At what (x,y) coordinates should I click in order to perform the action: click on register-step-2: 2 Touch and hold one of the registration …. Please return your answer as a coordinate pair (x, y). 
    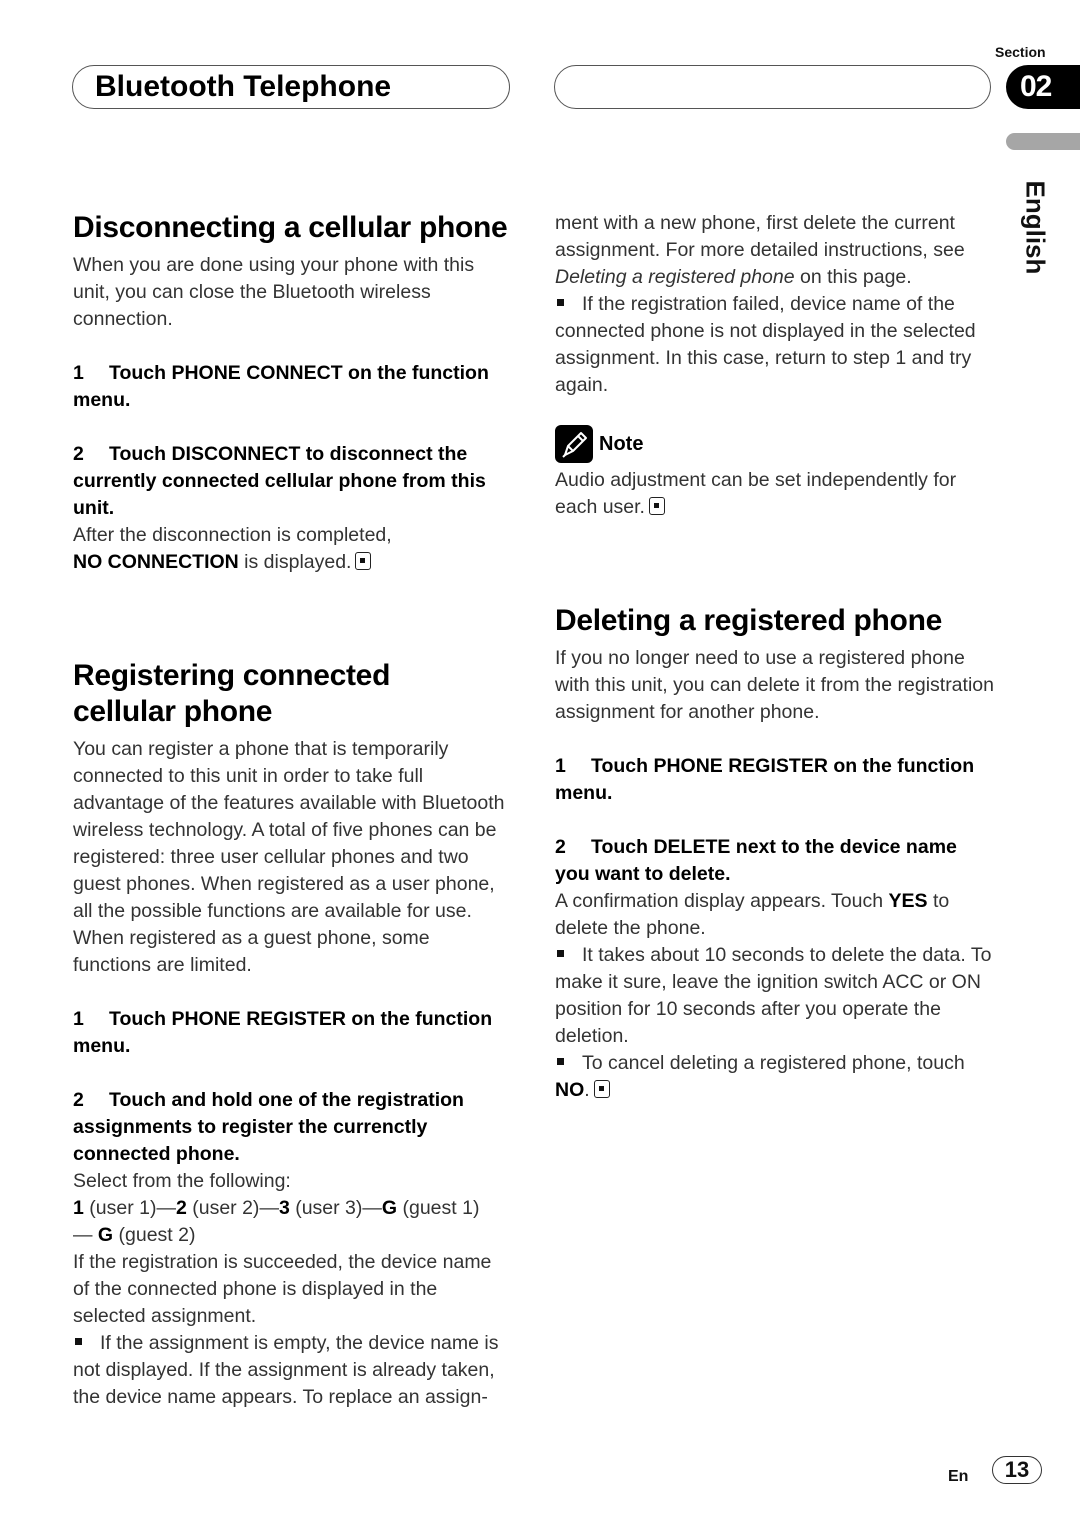
    Looking at the image, I should click on (293, 1127).